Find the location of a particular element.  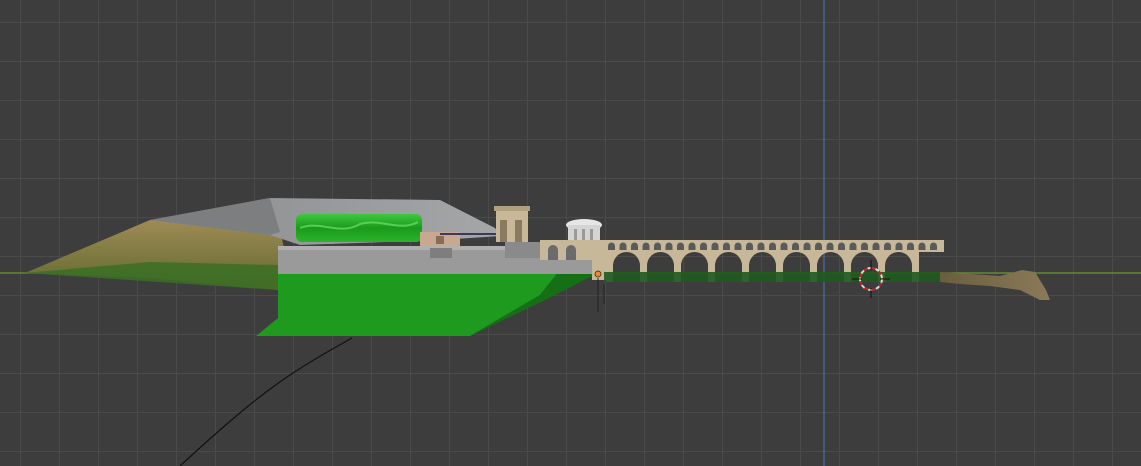

aqueduct-ground is located at coordinates (774, 277).